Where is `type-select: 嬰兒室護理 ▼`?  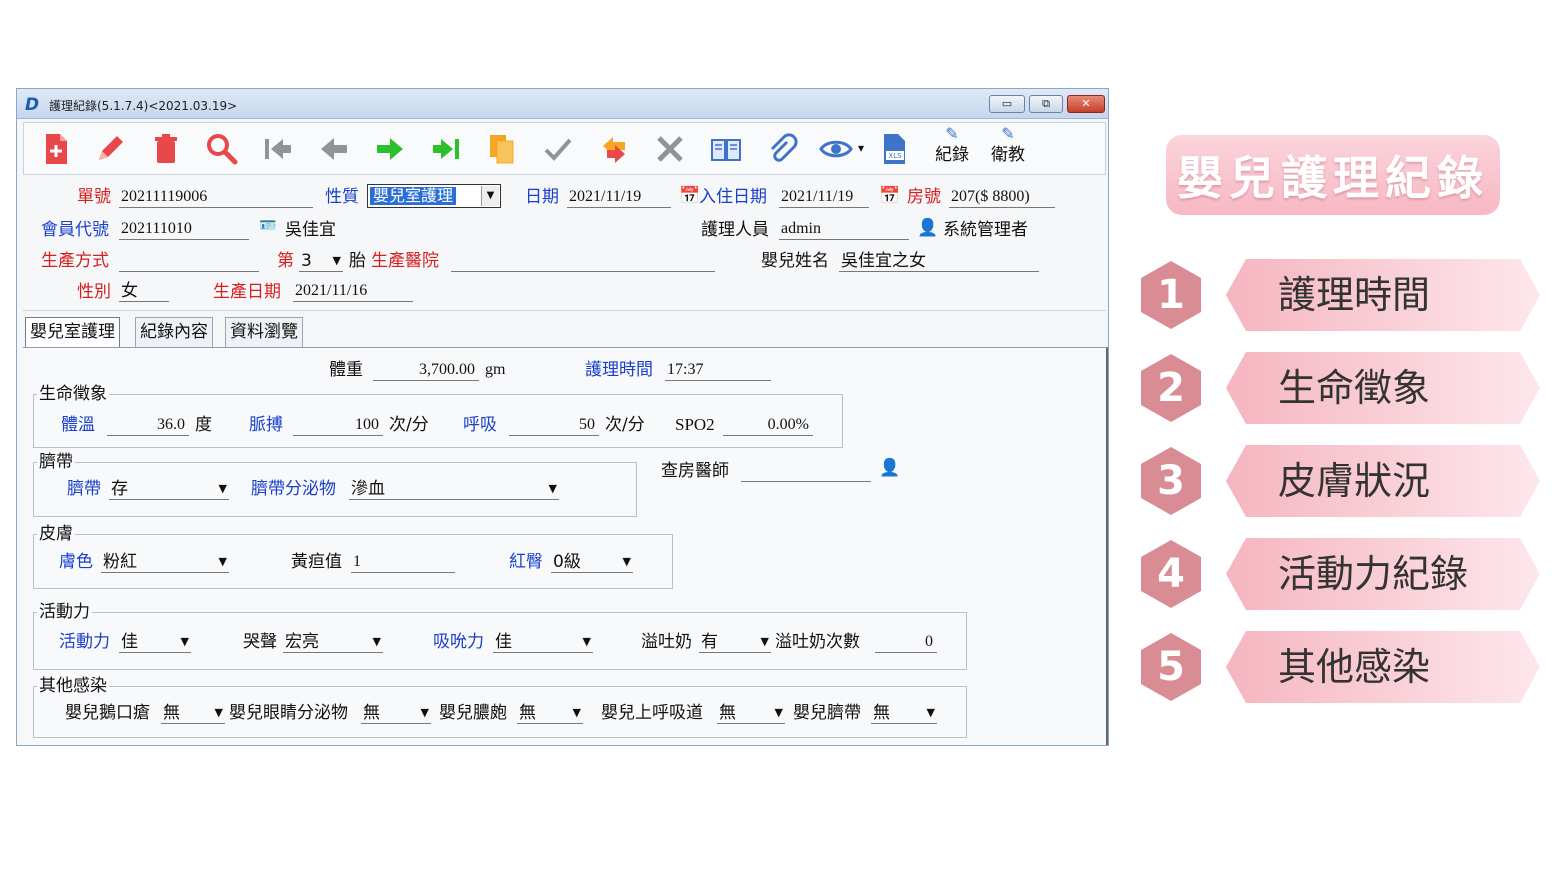 type-select: 嬰兒室護理 ▼ is located at coordinates (434, 196).